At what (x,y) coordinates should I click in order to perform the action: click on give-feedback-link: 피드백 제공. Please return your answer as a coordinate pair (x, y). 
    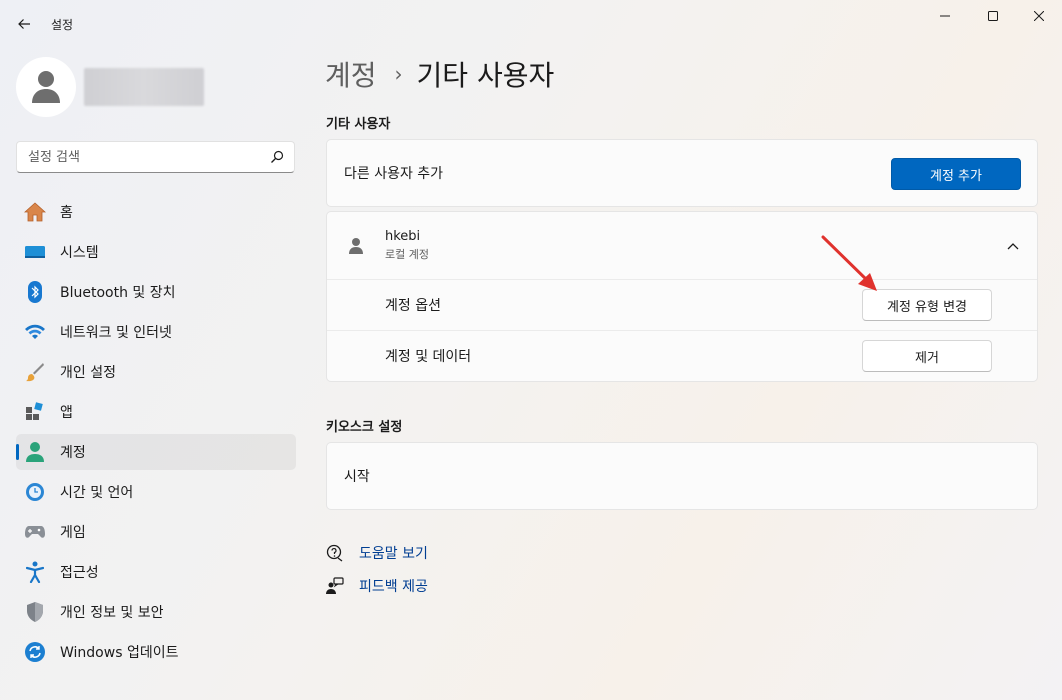
    Looking at the image, I should click on (377, 586).